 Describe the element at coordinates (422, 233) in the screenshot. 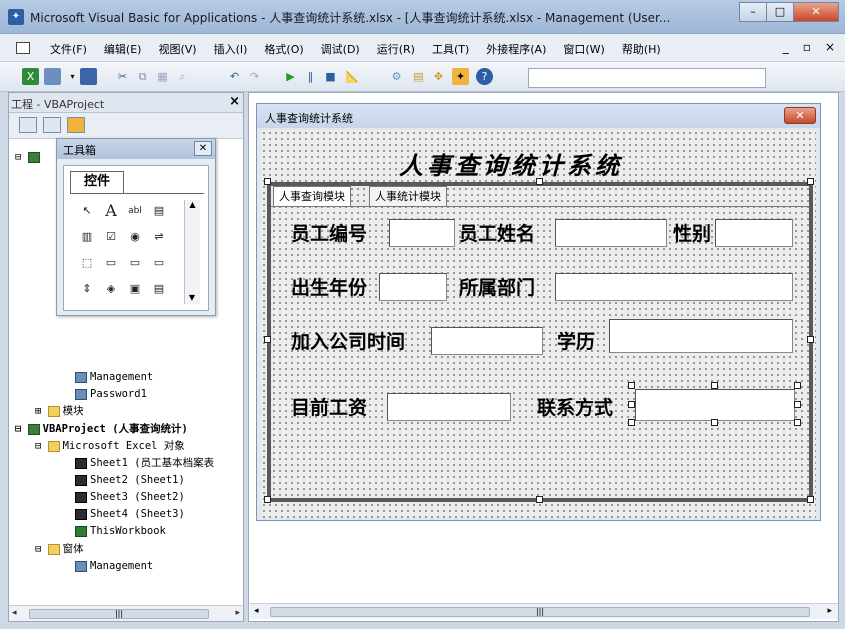

I see `employee-id-textbox` at that location.